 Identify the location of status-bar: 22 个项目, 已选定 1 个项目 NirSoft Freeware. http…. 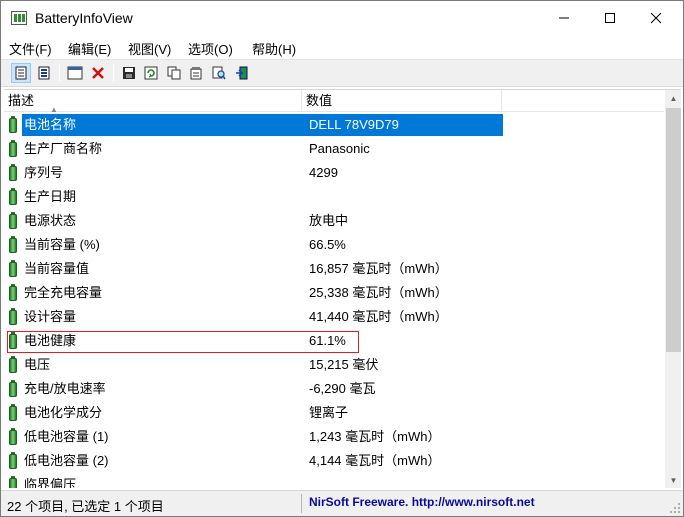
(342, 503).